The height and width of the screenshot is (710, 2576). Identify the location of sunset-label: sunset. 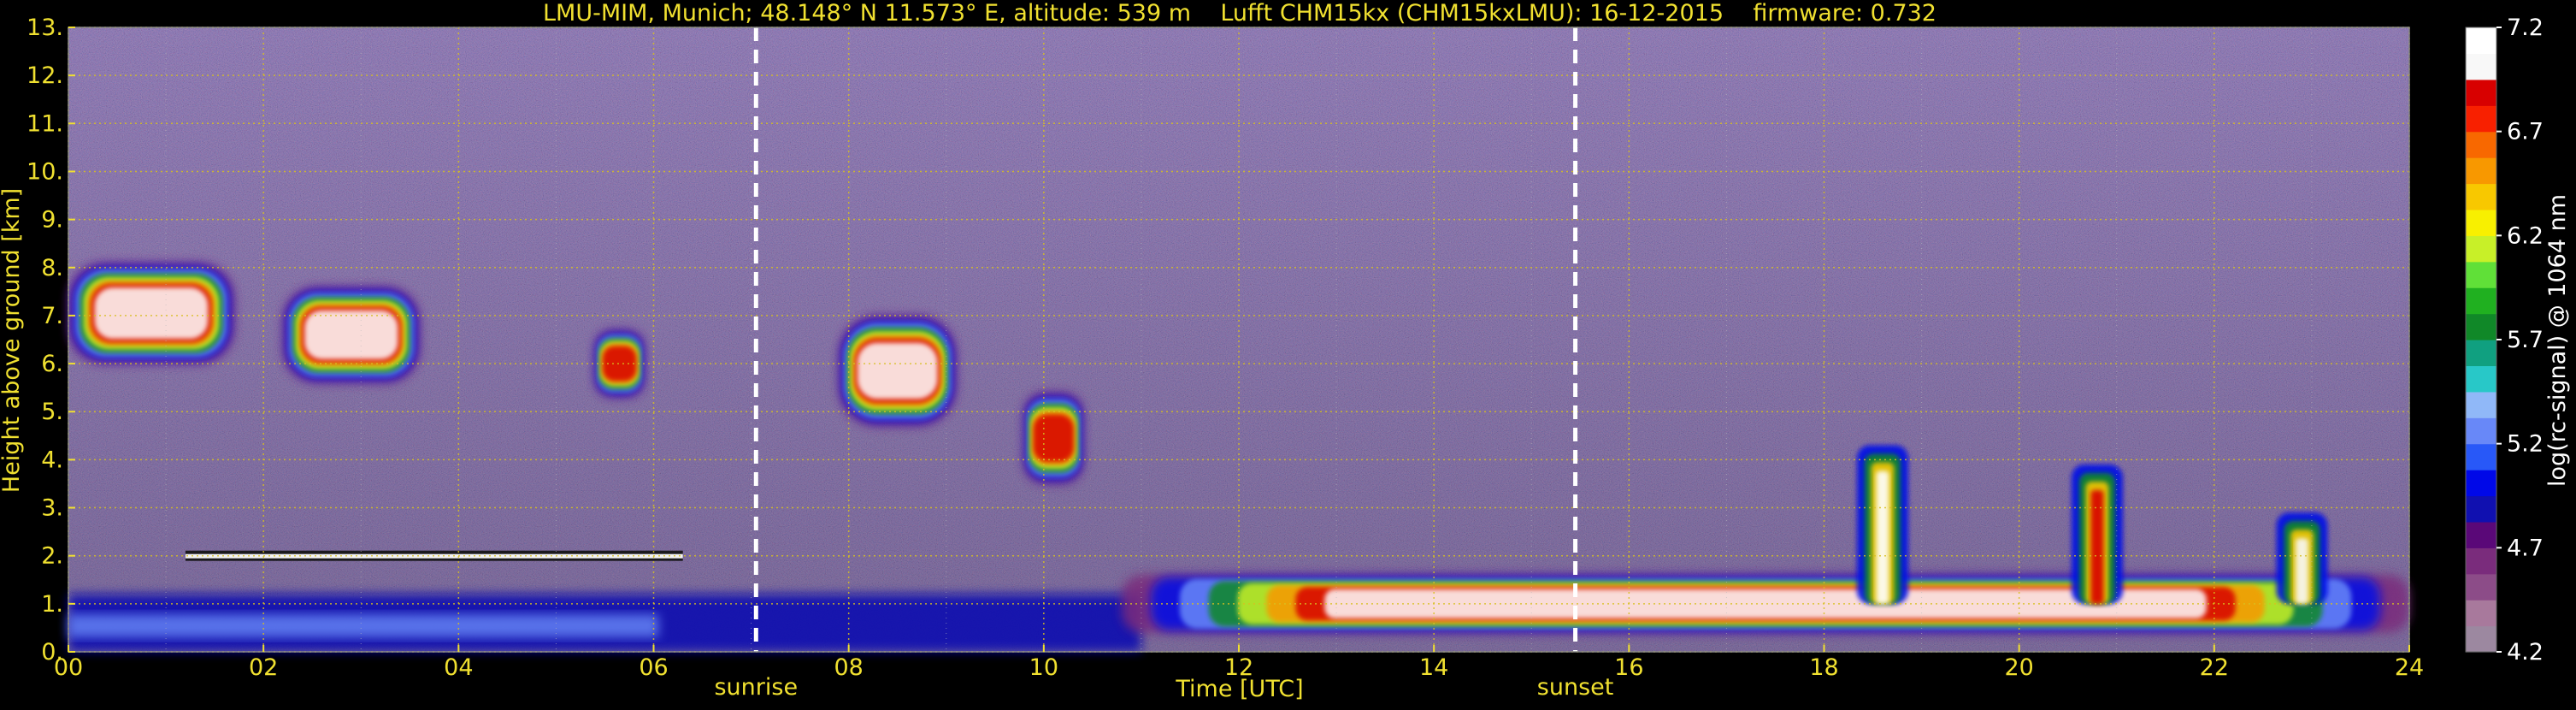
(1575, 687).